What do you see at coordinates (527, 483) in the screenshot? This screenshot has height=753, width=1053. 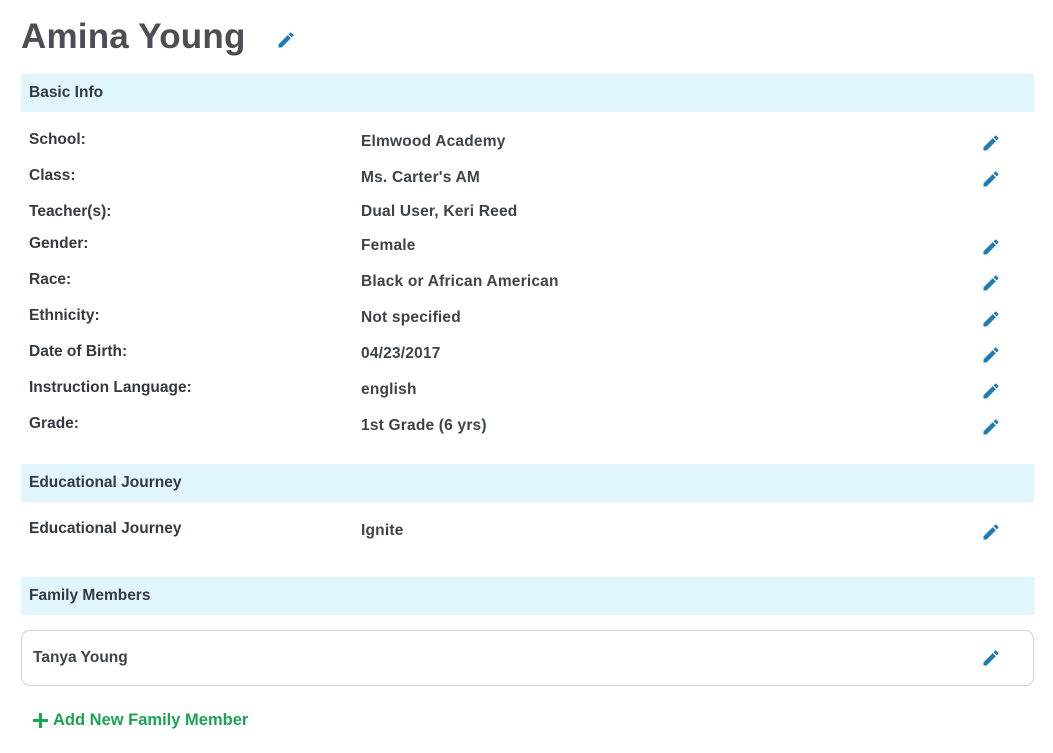 I see `educational-journey-header: Educational Journey` at bounding box center [527, 483].